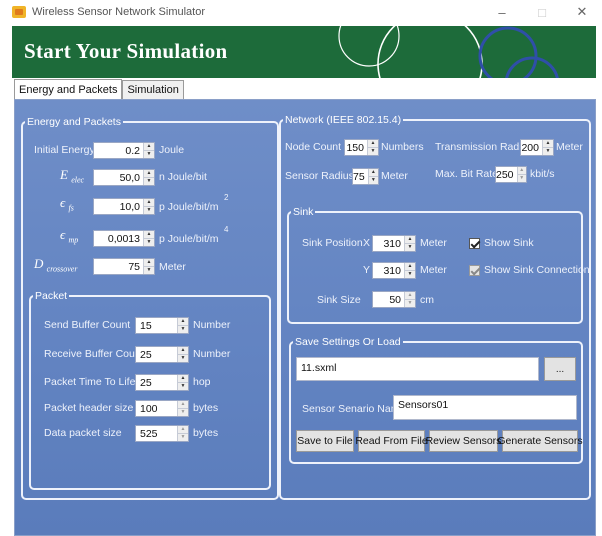  What do you see at coordinates (354, 409) in the screenshot?
I see `scenario-name-label: Sensor Senario Name` at bounding box center [354, 409].